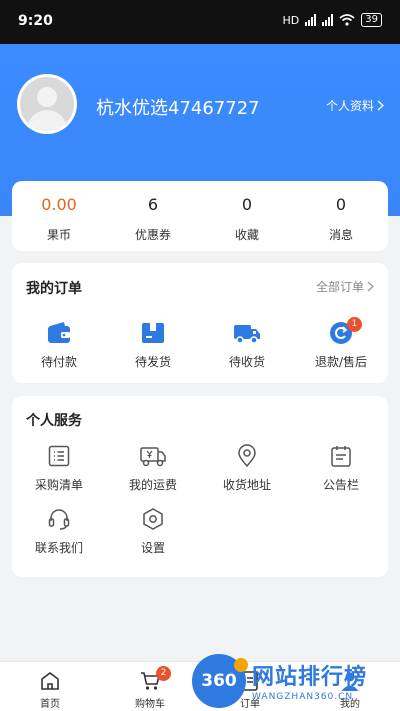 Image resolution: width=400 pixels, height=711 pixels. Describe the element at coordinates (153, 204) in the screenshot. I see `stat-value: 6` at that location.